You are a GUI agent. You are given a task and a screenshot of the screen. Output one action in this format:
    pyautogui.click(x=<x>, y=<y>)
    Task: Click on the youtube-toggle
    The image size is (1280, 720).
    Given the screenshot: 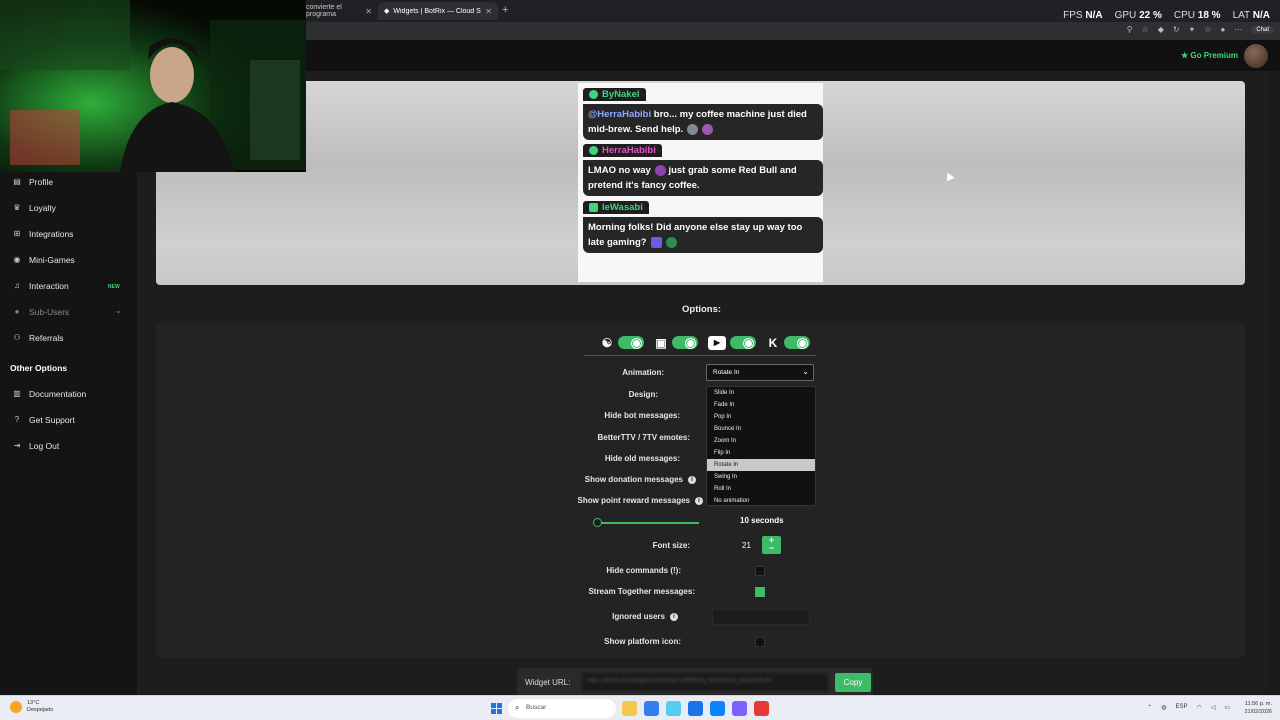 What is the action you would take?
    pyautogui.click(x=743, y=342)
    